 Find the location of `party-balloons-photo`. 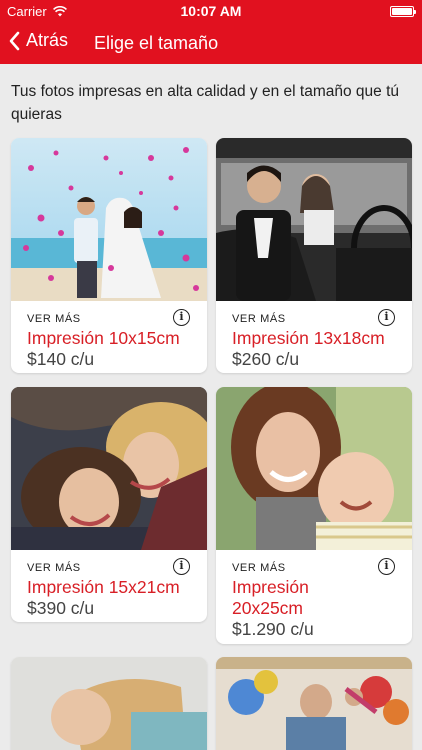

party-balloons-photo is located at coordinates (314, 703).